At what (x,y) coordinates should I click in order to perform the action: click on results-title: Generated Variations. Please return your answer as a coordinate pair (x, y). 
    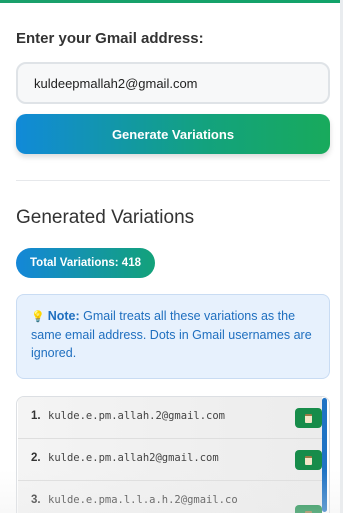
    Looking at the image, I should click on (105, 217).